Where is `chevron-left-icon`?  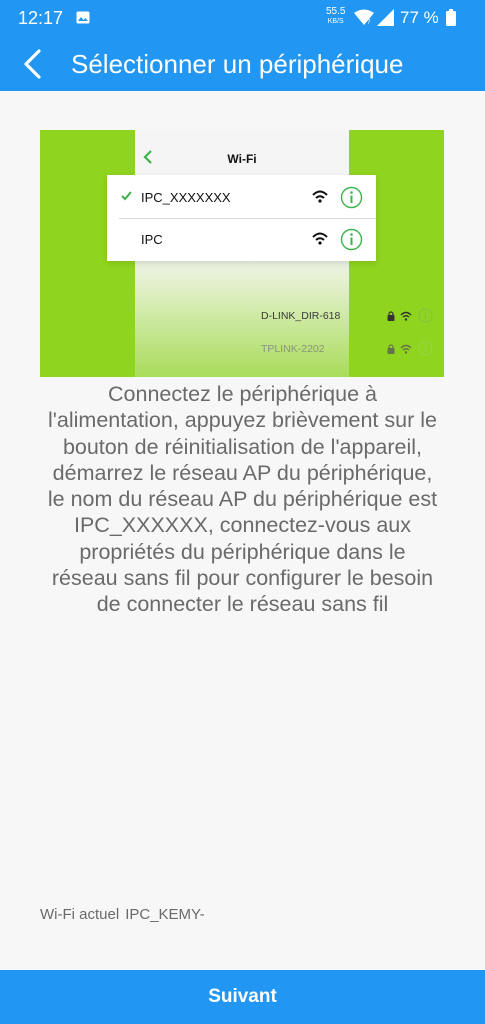
chevron-left-icon is located at coordinates (32, 64).